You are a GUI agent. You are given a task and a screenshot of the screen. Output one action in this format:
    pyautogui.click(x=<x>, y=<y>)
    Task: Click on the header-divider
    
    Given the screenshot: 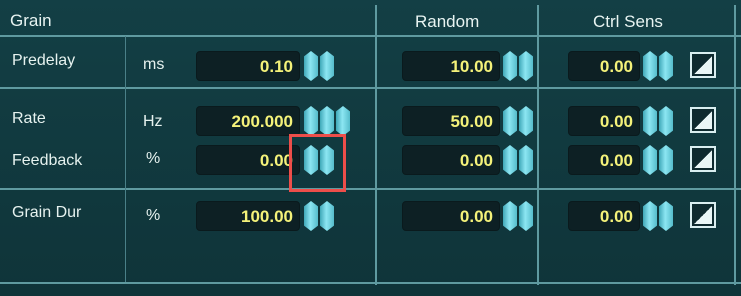 What is the action you would take?
    pyautogui.click(x=370, y=36)
    